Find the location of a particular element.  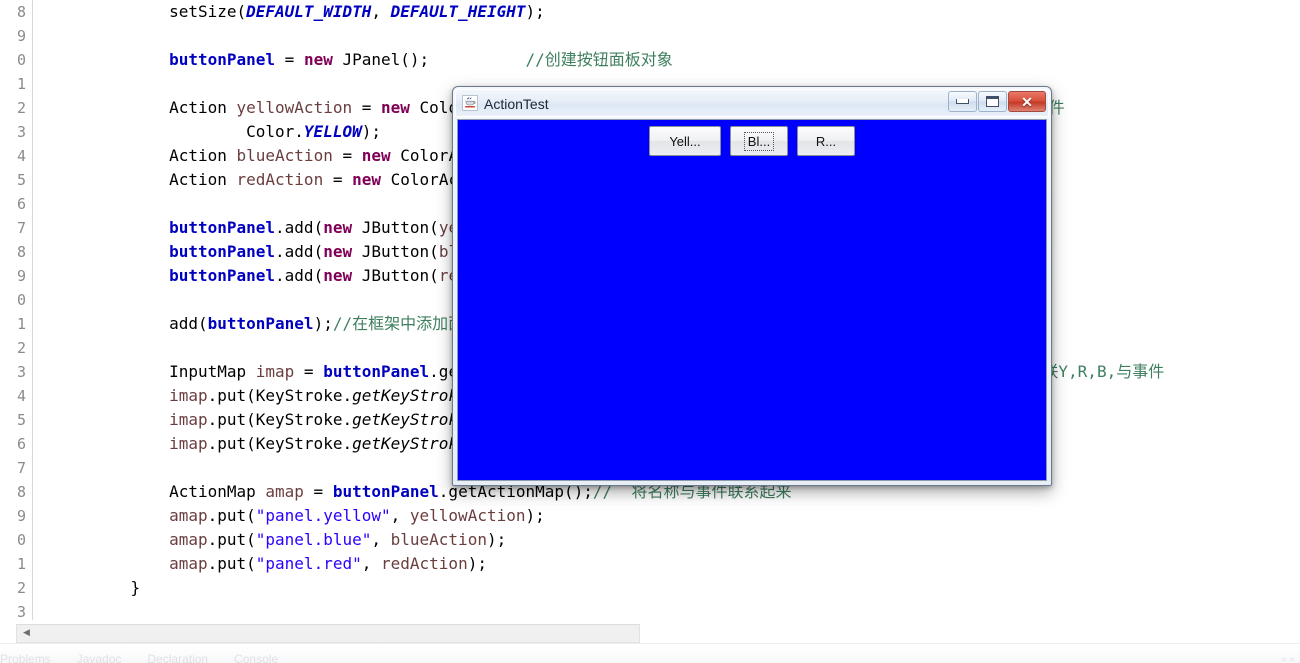

code-token: , is located at coordinates (400, 515).